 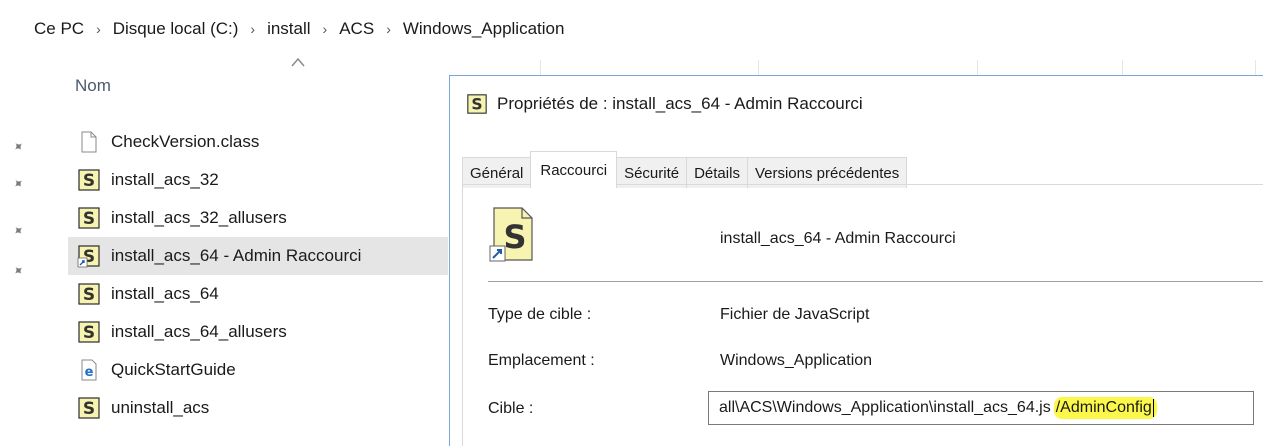 What do you see at coordinates (93, 86) in the screenshot?
I see `column-header-name: Nom` at bounding box center [93, 86].